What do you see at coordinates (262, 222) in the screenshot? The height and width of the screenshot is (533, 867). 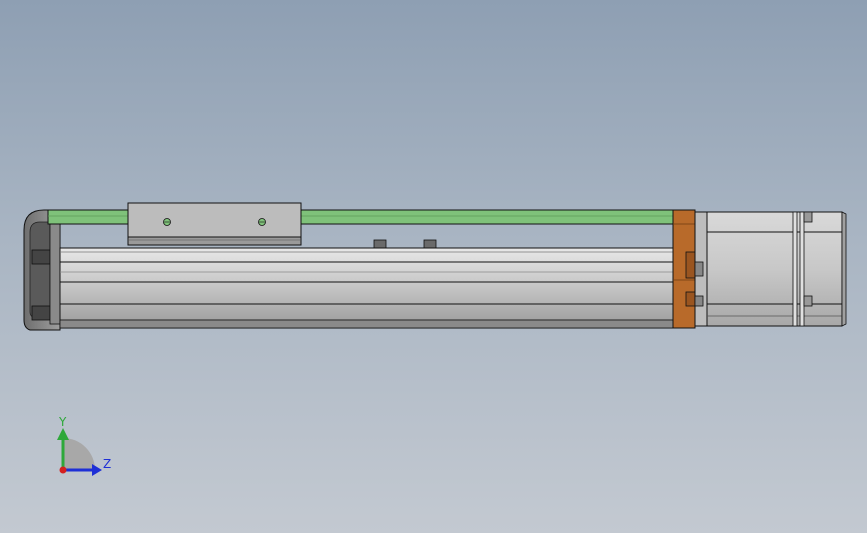 I see `carriage-screw-right` at bounding box center [262, 222].